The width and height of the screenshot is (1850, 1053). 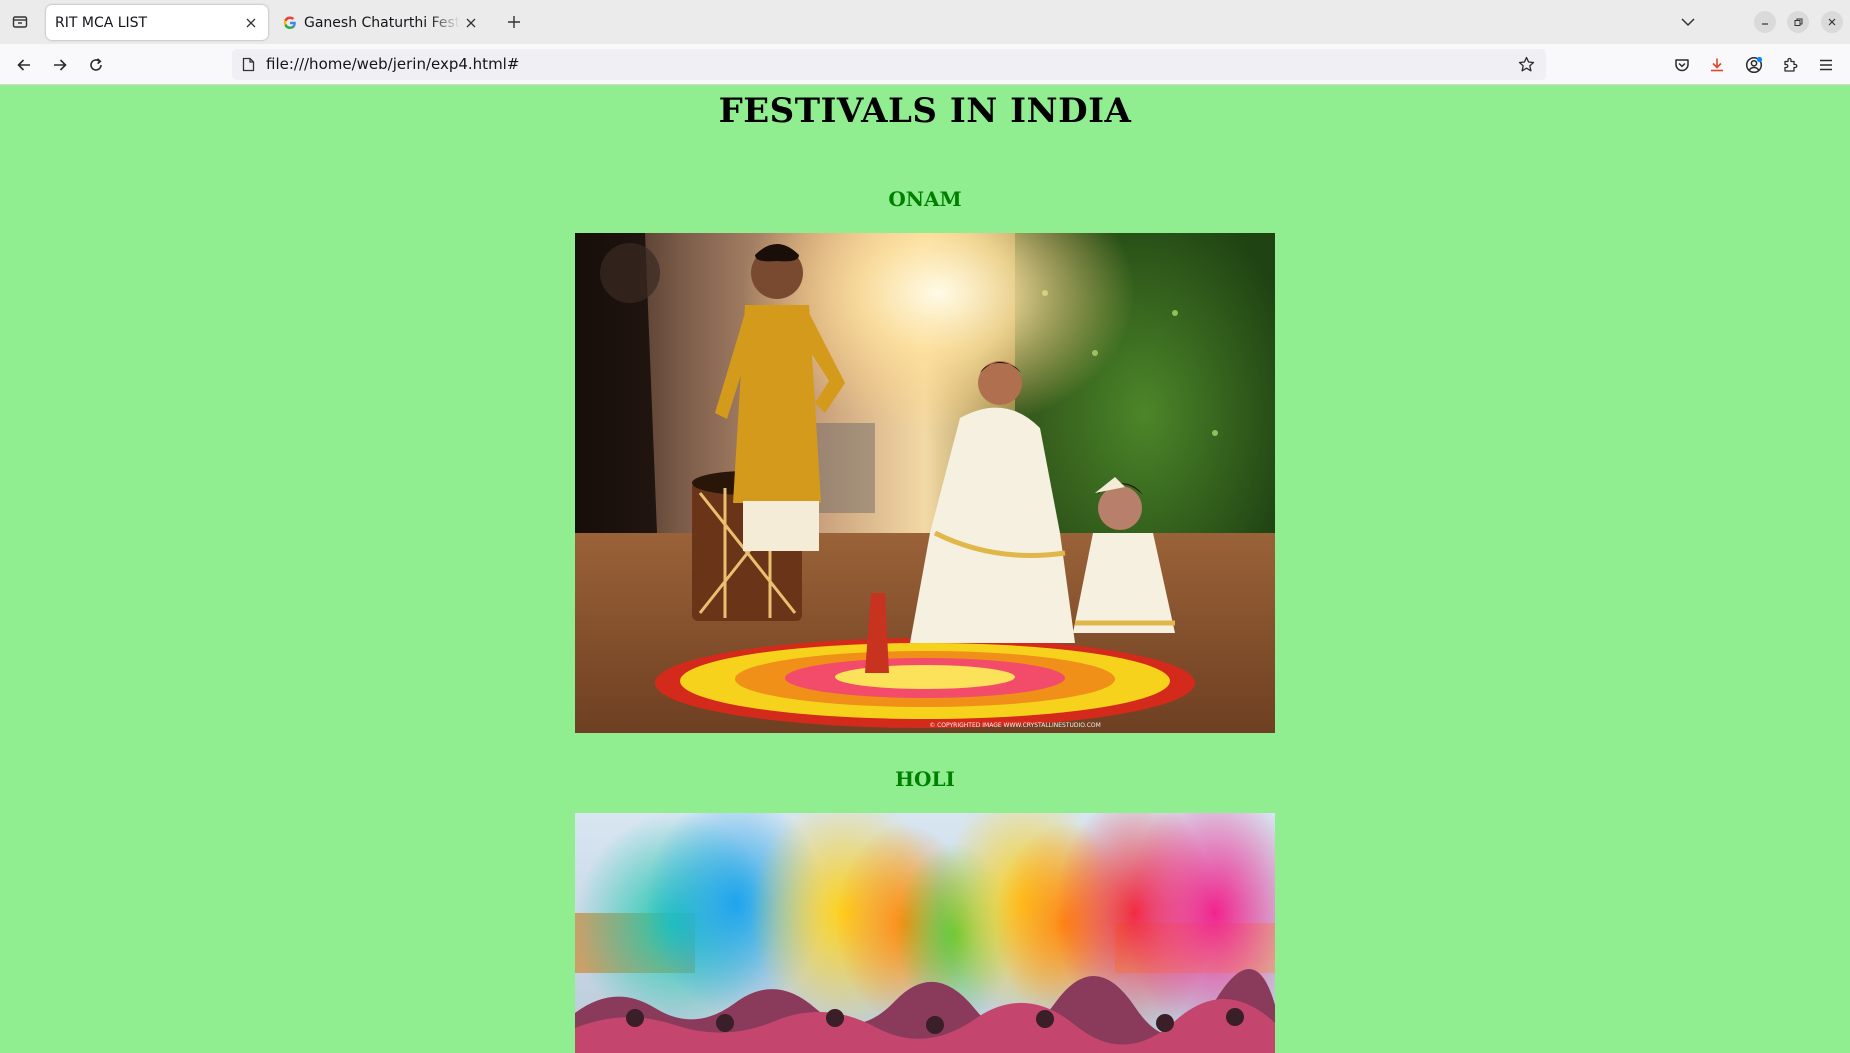 I want to click on page-icon, so click(x=248, y=64).